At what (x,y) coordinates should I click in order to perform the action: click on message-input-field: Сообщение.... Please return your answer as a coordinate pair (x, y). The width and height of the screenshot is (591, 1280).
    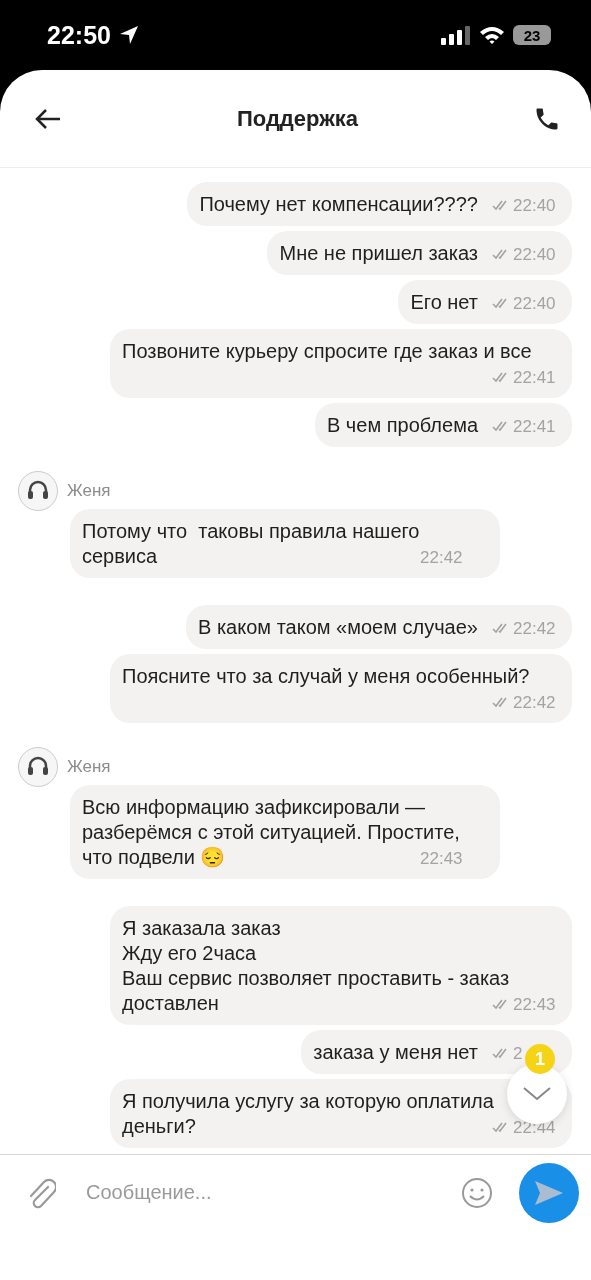
    Looking at the image, I should click on (258, 1192).